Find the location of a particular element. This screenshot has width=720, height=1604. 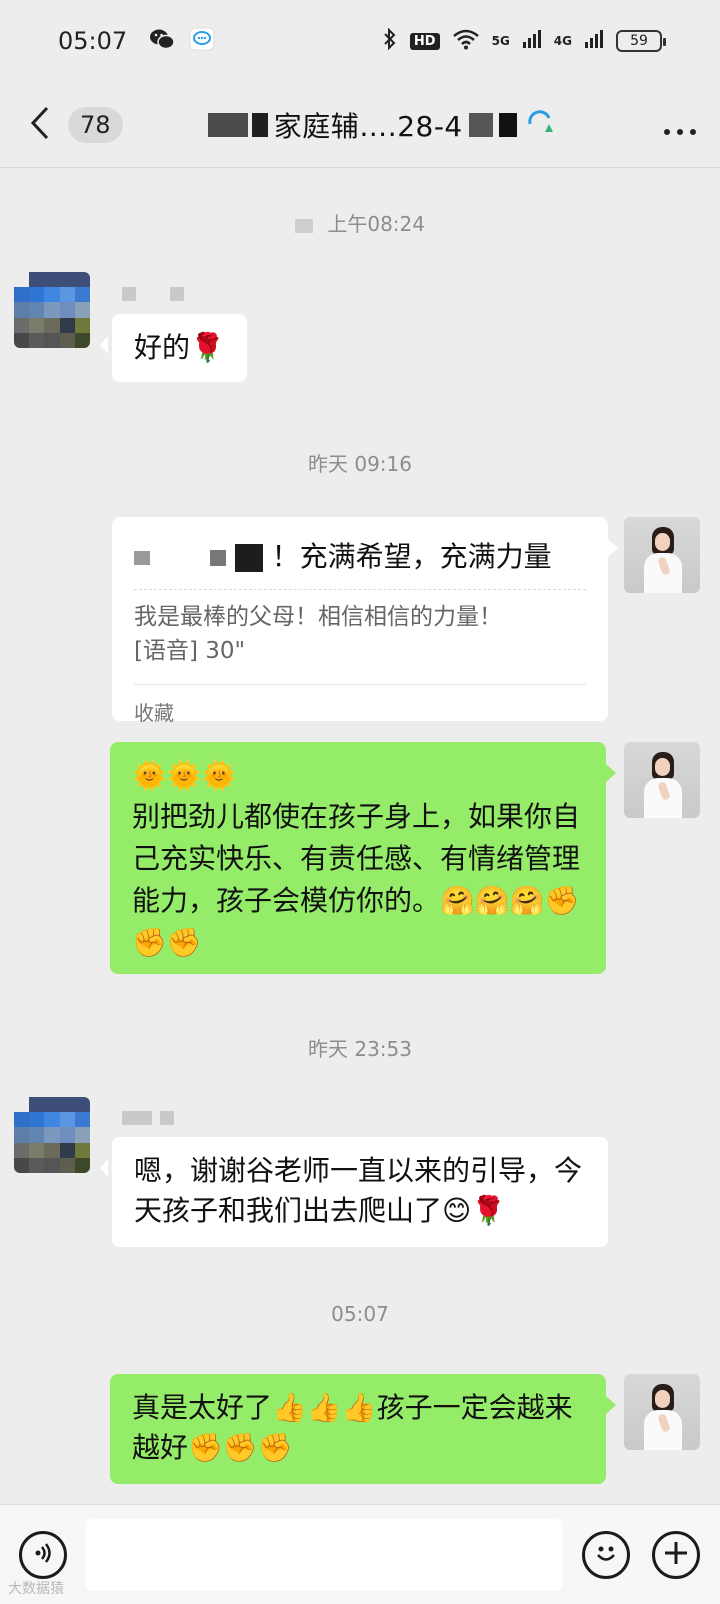

timestamp-redaction is located at coordinates (304, 225).